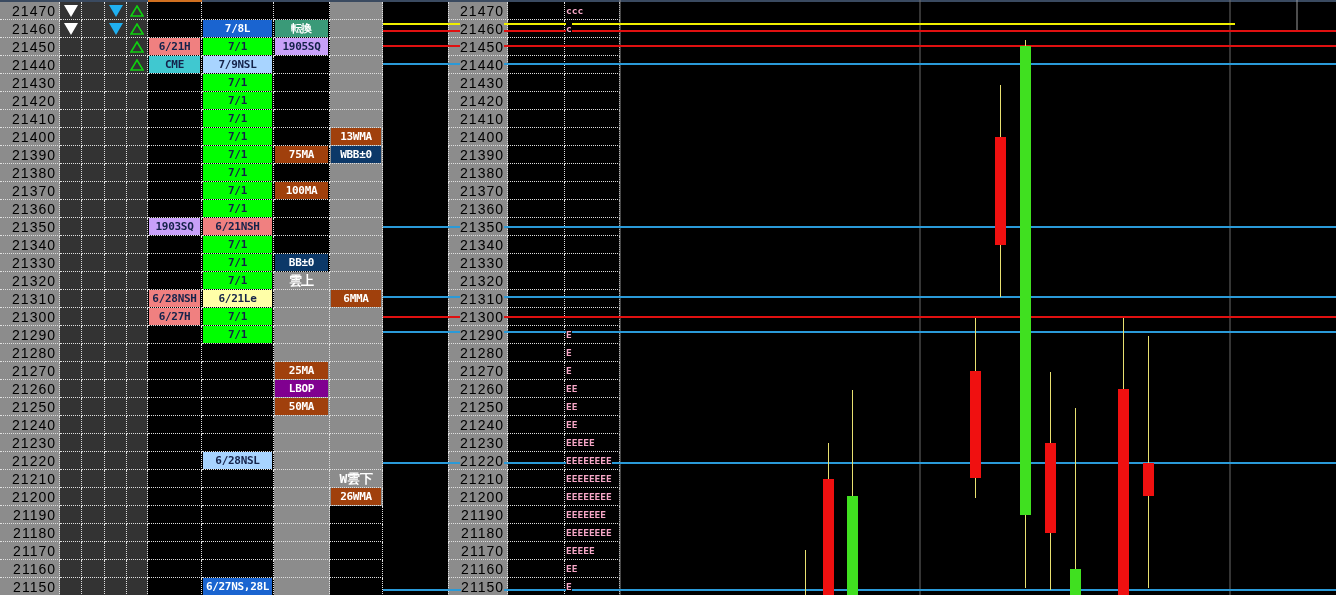 The image size is (1336, 595). I want to click on level-tag: CME, so click(174, 64).